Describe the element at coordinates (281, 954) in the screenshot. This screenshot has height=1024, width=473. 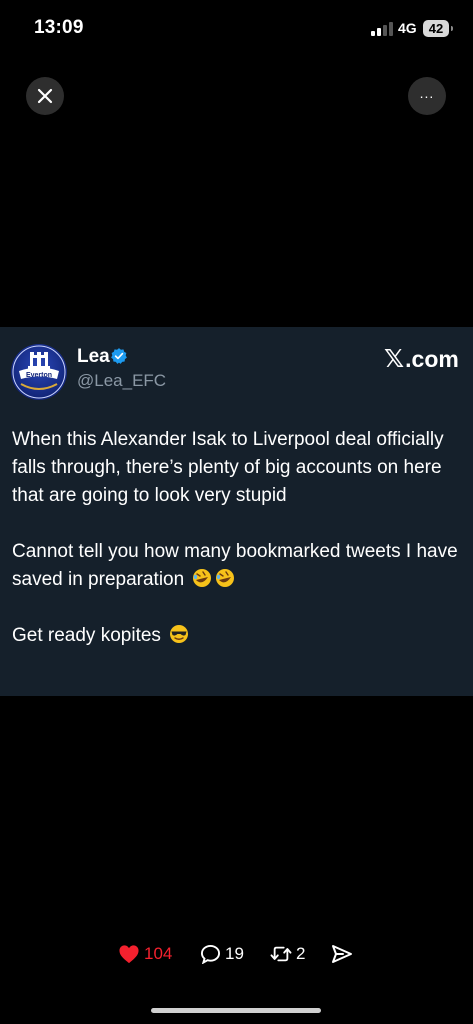
I see `repost-icon` at that location.